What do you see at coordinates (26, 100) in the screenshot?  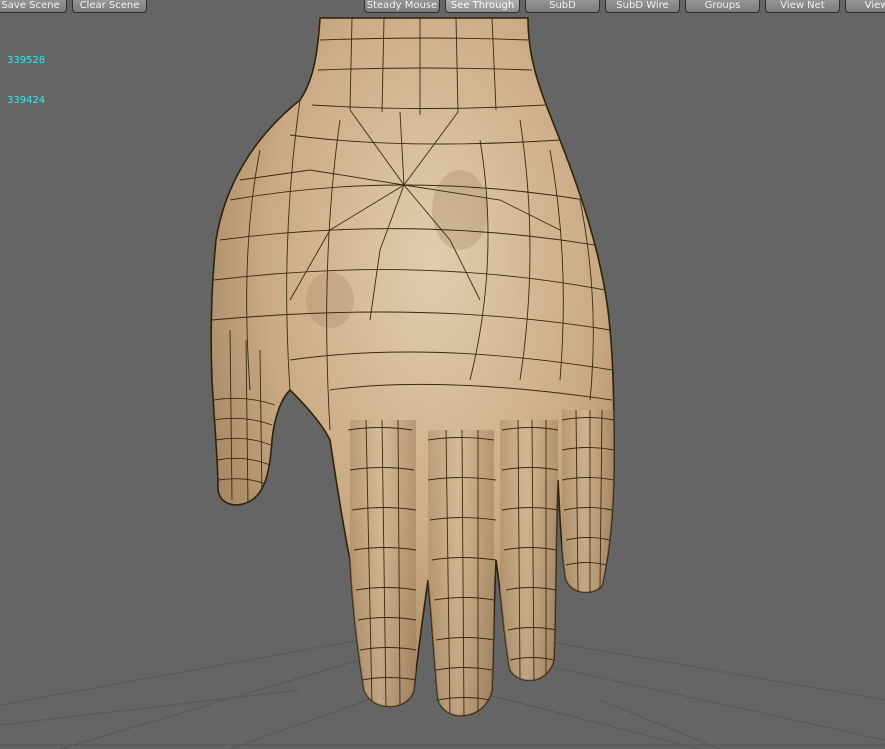 I see `stat-readout-2: 339424` at bounding box center [26, 100].